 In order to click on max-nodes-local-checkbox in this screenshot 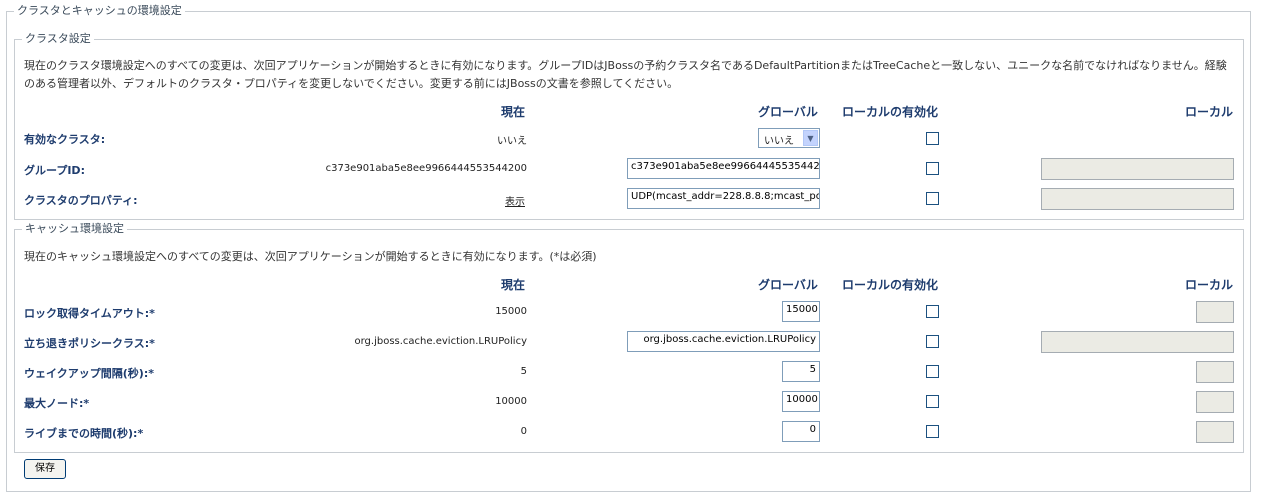, I will do `click(932, 401)`.